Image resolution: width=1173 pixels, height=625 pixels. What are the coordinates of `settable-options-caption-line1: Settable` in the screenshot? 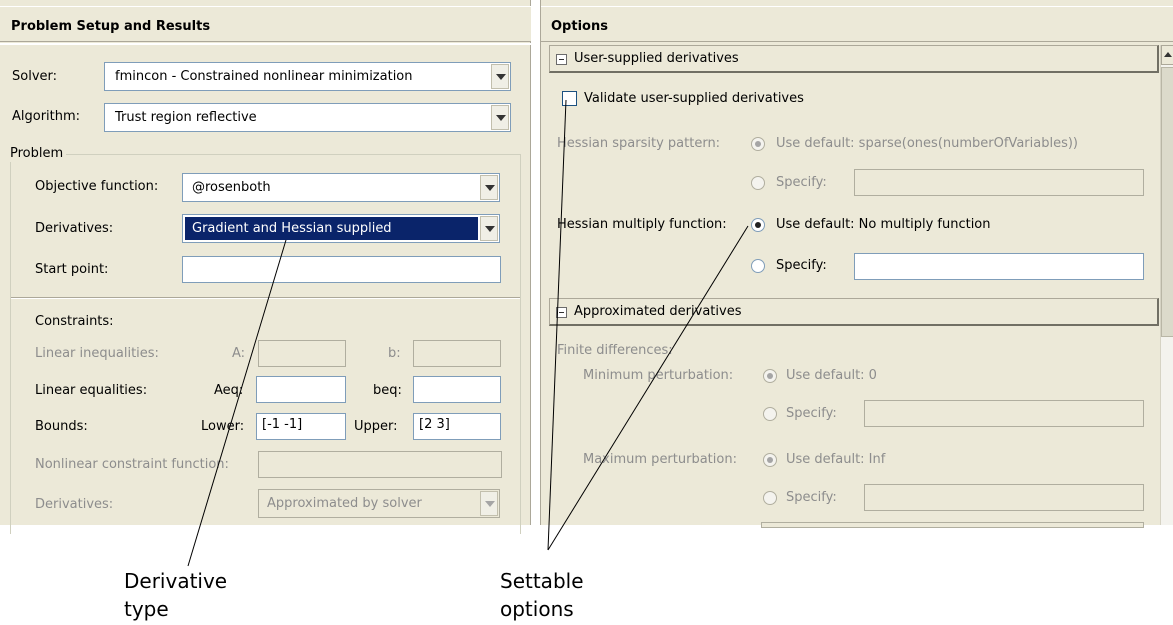 It's located at (542, 581).